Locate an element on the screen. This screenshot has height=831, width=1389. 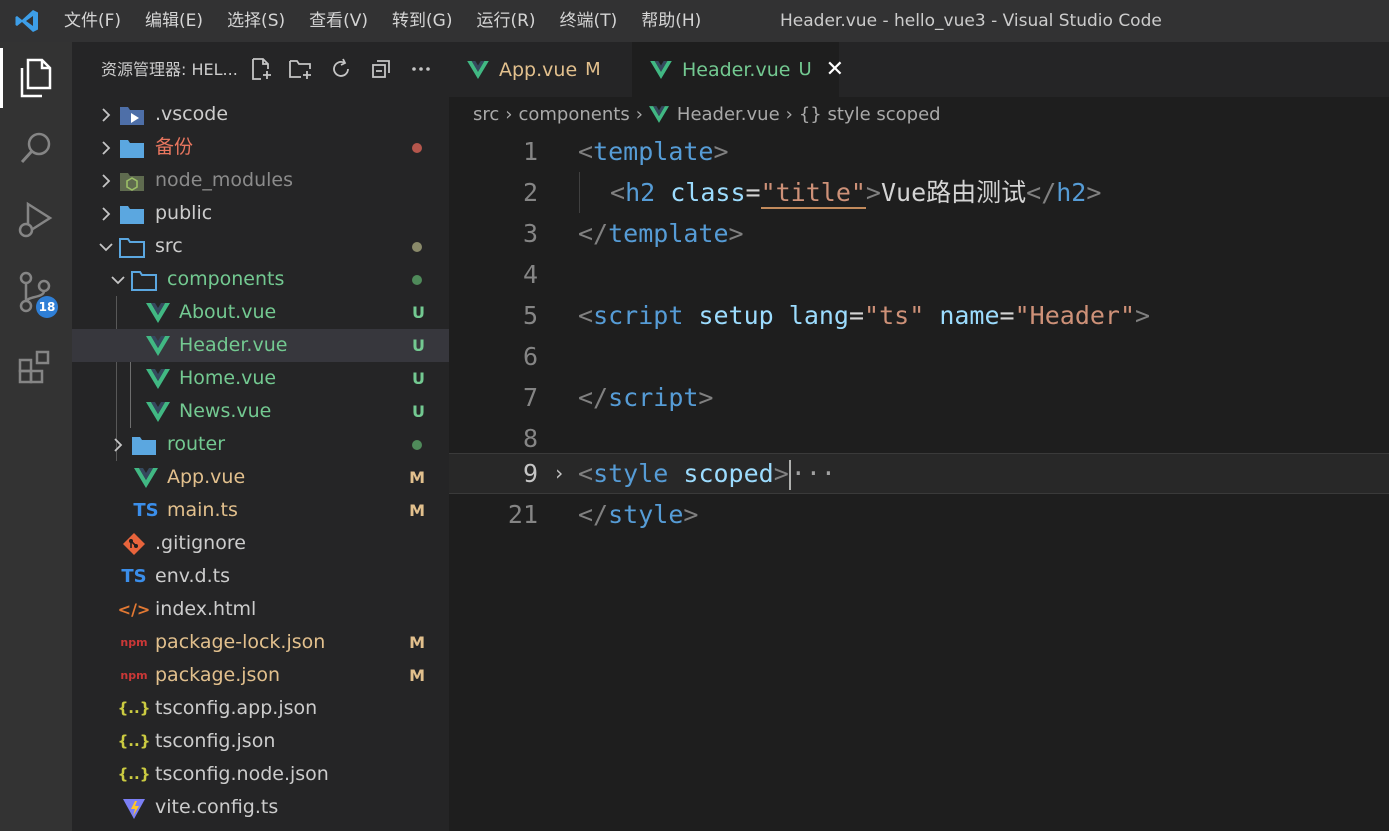
new-folder-icon is located at coordinates (301, 69).